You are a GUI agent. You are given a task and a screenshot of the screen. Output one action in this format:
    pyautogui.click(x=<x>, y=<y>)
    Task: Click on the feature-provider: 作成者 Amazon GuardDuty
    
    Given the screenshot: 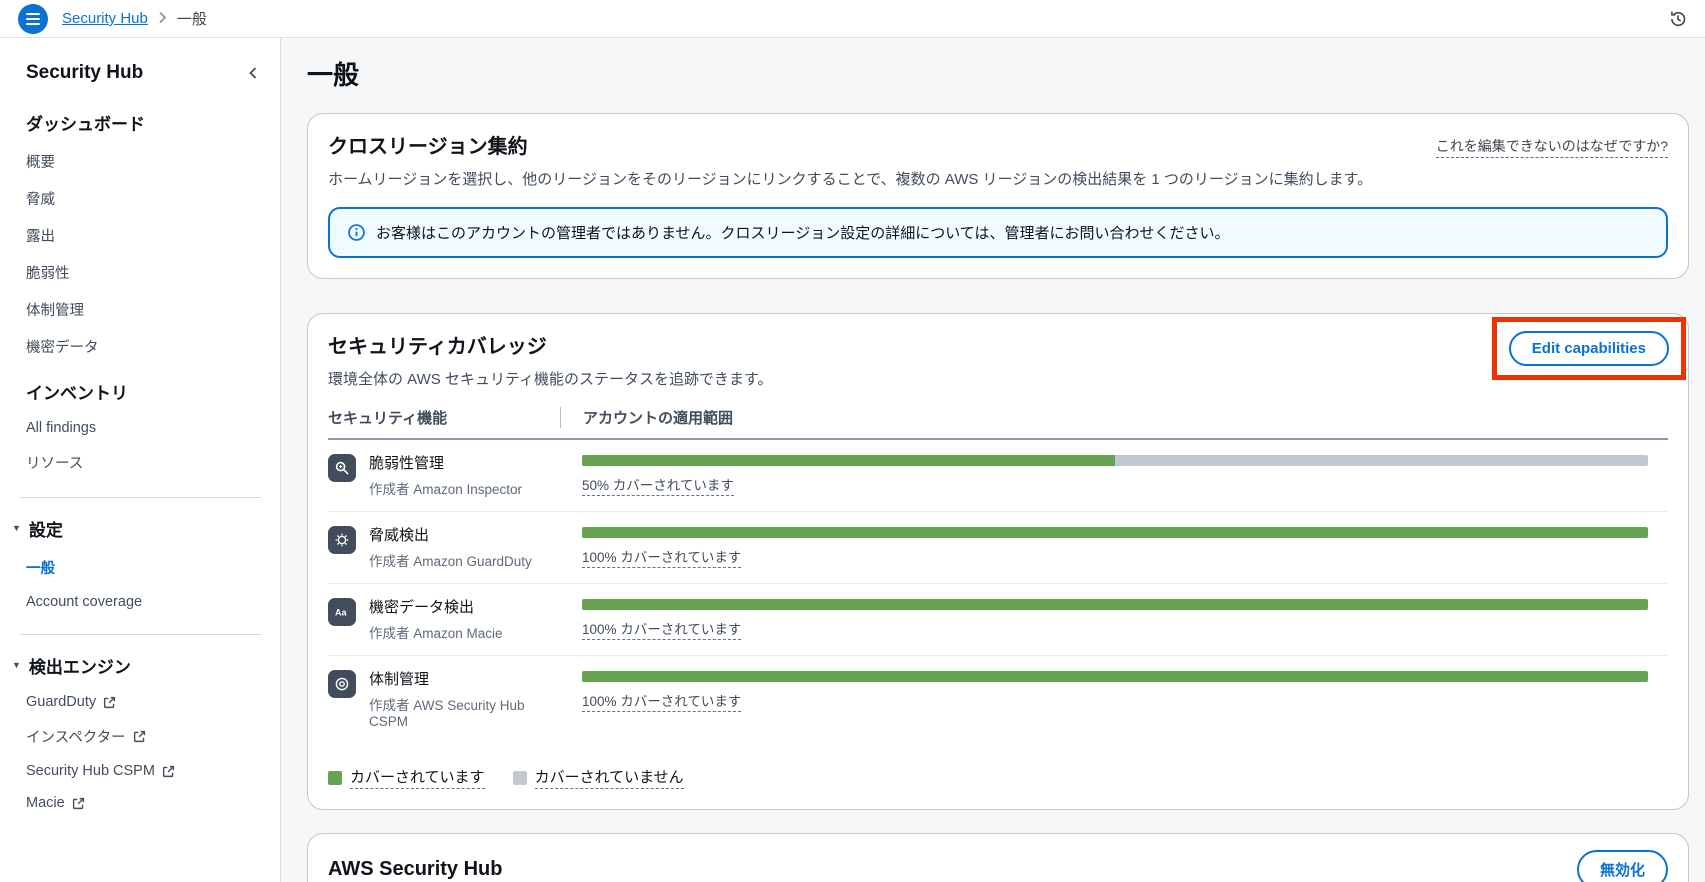 What is the action you would take?
    pyautogui.click(x=450, y=561)
    